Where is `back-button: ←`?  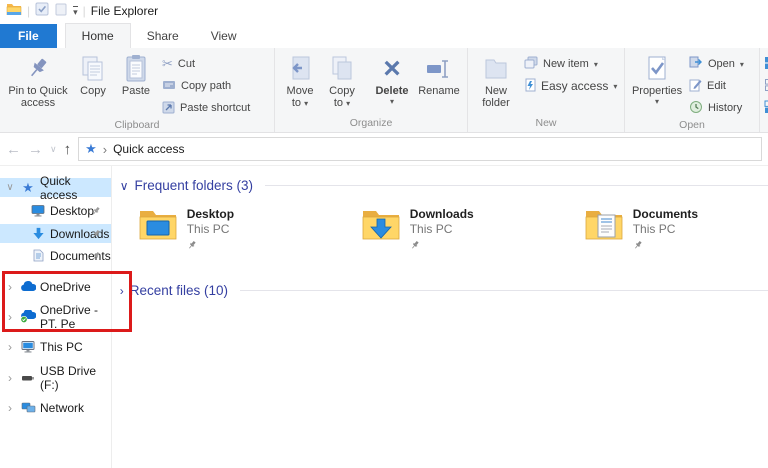
back-button: ← is located at coordinates (13, 149).